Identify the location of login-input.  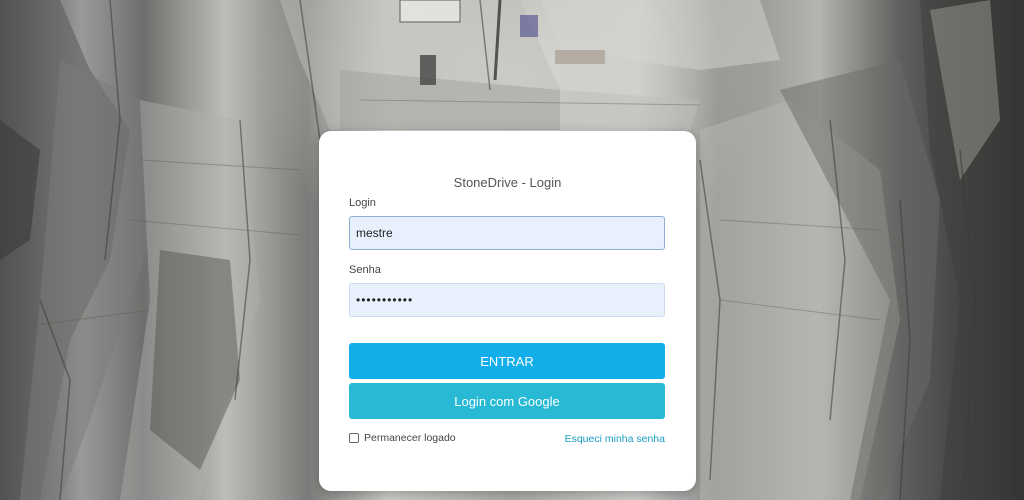
(507, 233).